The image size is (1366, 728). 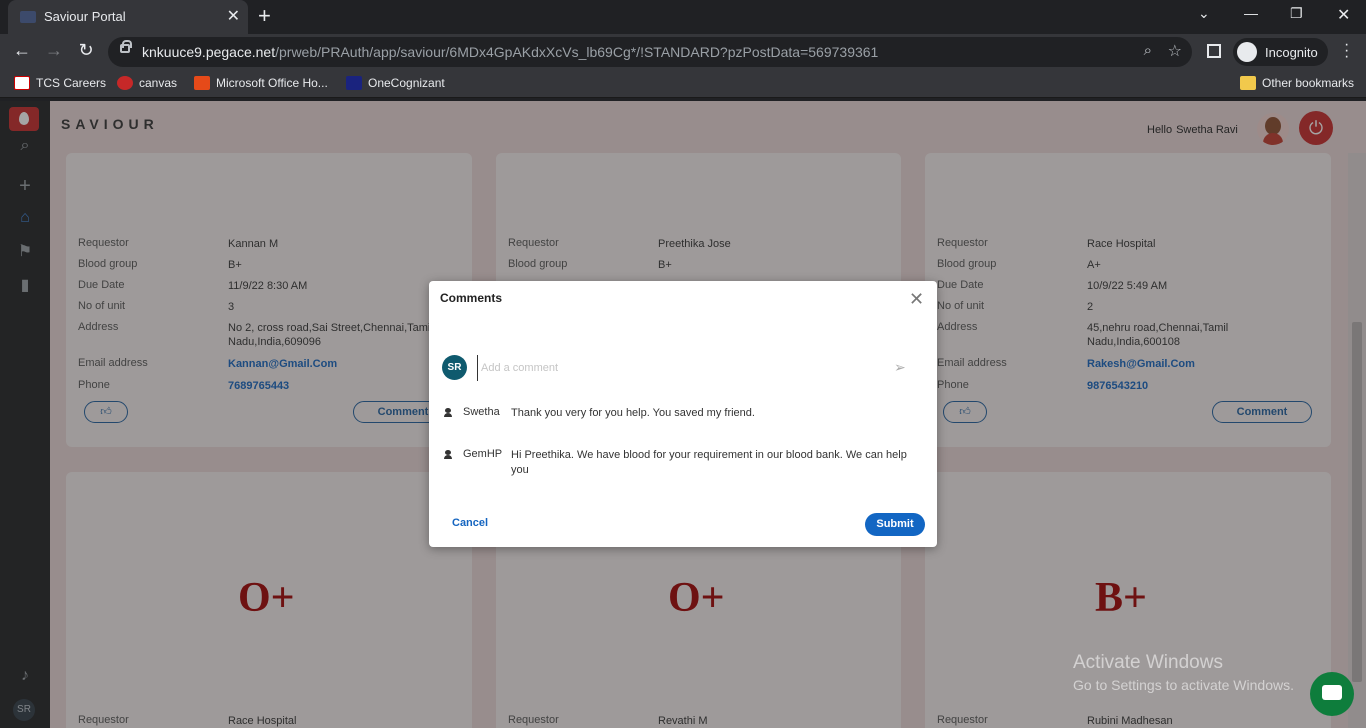 I want to click on chat-icon, so click(x=1332, y=694).